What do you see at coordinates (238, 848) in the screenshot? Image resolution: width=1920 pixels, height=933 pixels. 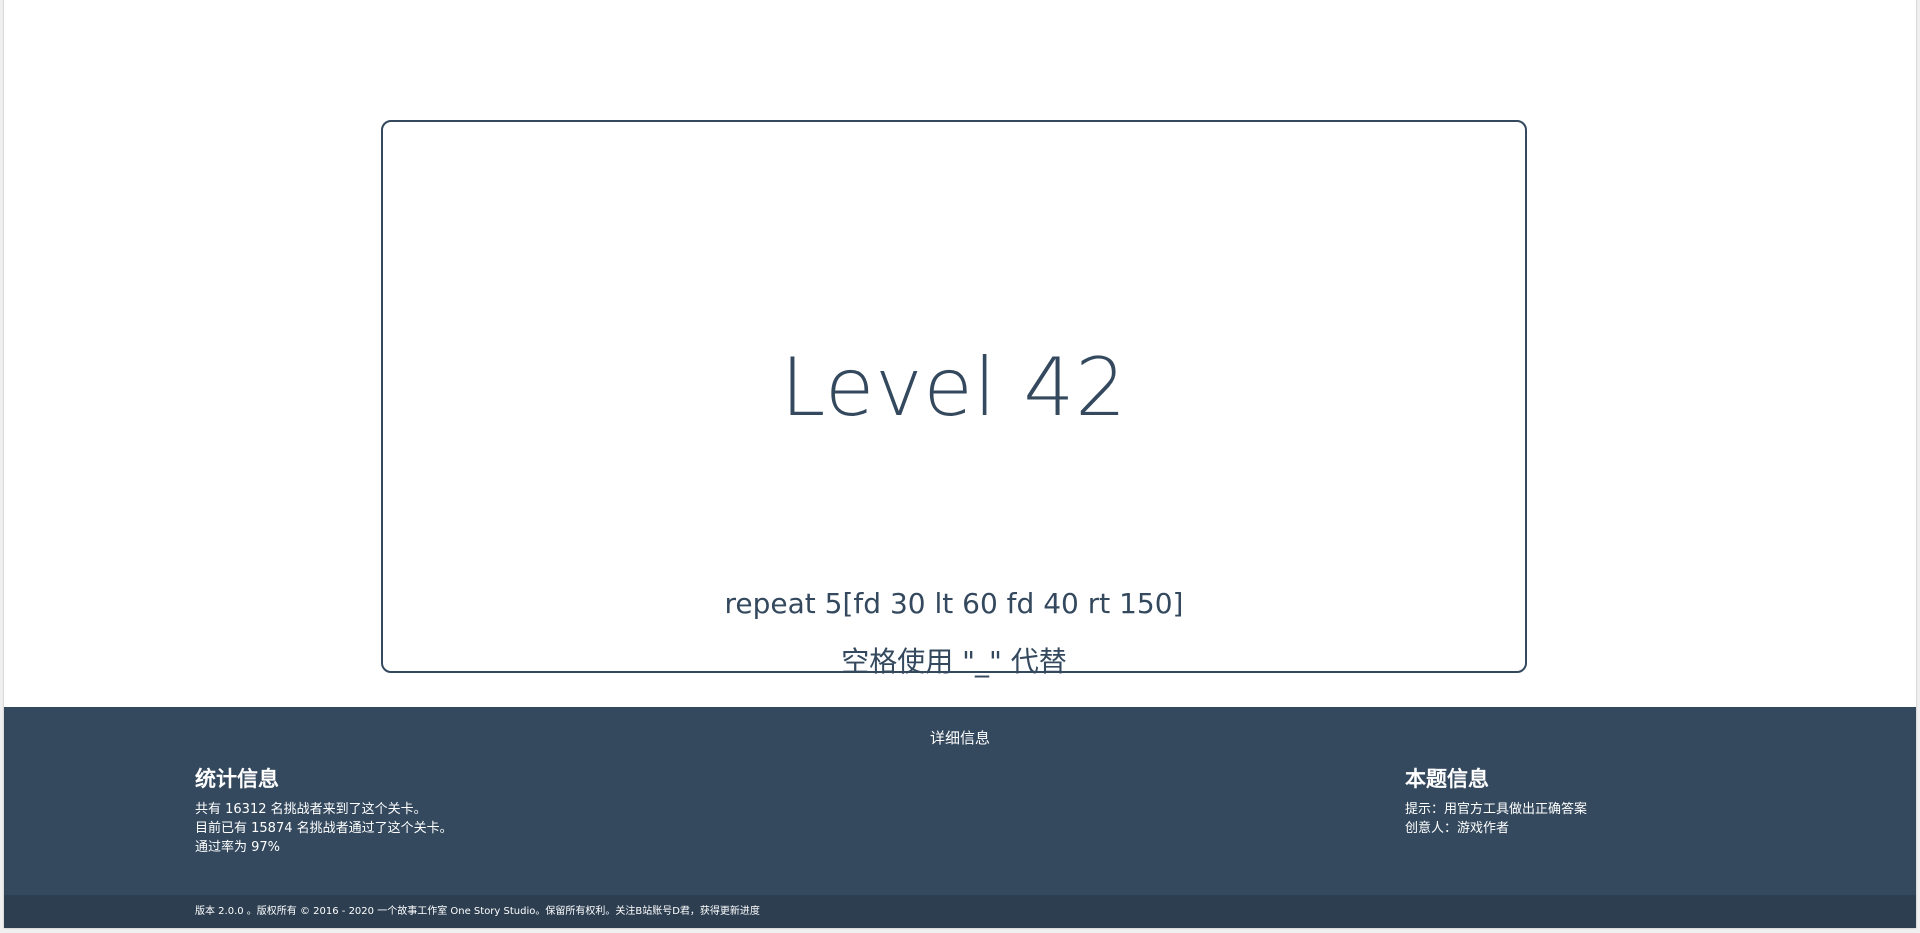 I see `stats-line-pass-rate: 通过率为 97%` at bounding box center [238, 848].